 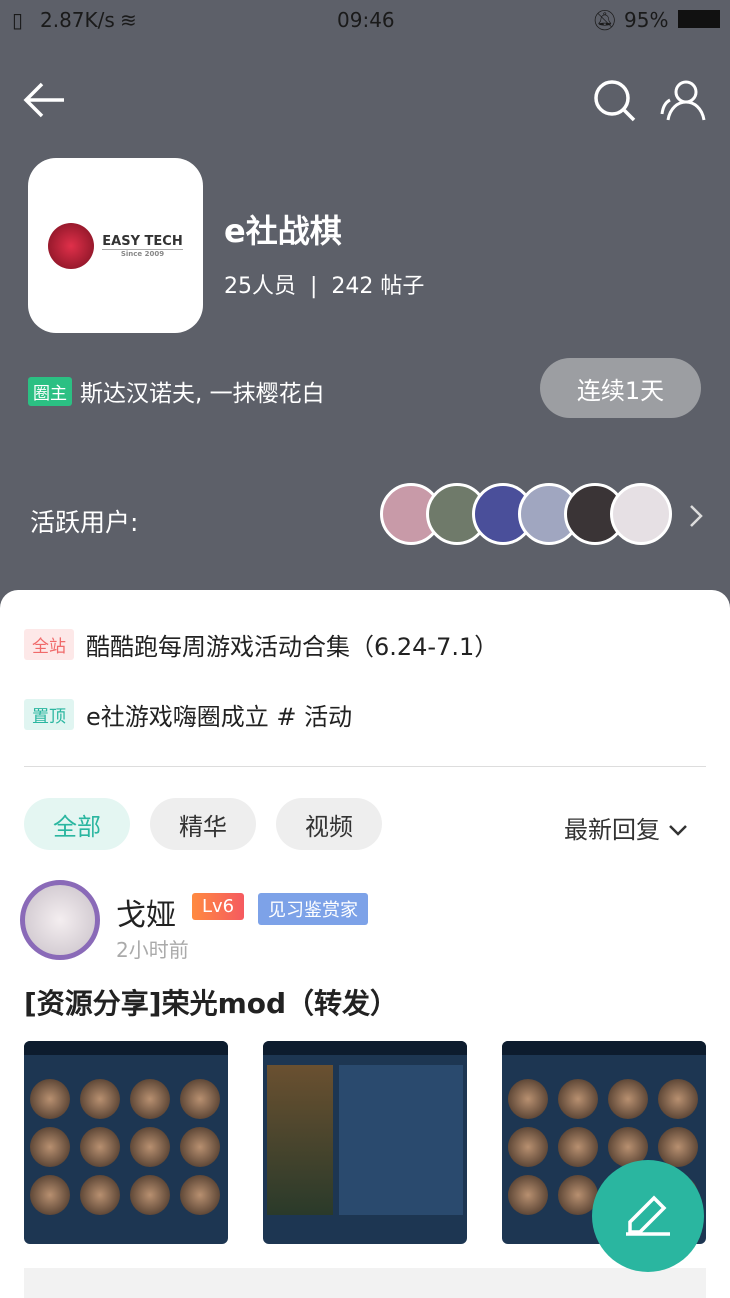 What do you see at coordinates (378, 286) in the screenshot?
I see `post-count: 242 帖子` at bounding box center [378, 286].